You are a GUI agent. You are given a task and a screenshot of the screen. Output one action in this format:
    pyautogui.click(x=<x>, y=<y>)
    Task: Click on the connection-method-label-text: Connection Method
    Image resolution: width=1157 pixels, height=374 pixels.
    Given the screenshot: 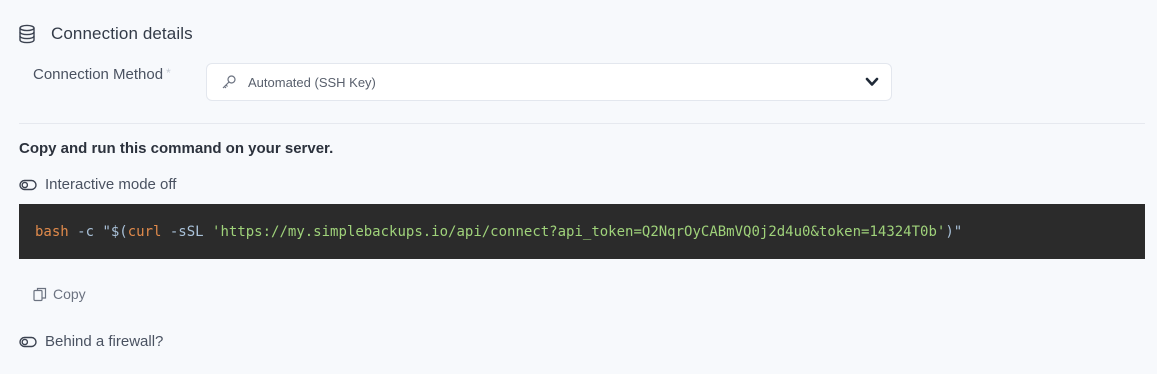 What is the action you would take?
    pyautogui.click(x=98, y=74)
    